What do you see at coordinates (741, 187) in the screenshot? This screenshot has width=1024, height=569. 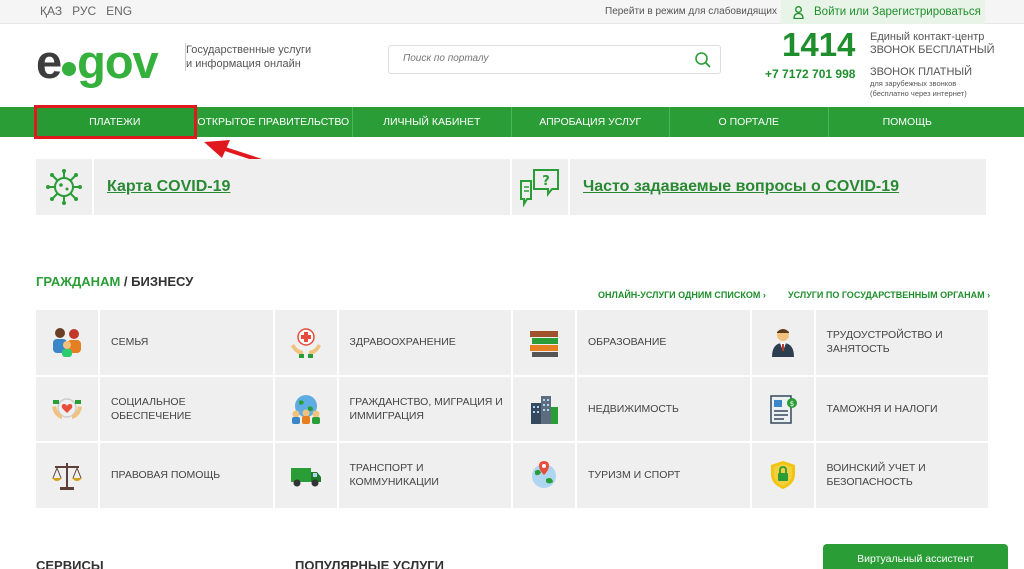 I see `covid-faq-link: Часто задаваемые вопросы о COVID-19` at bounding box center [741, 187].